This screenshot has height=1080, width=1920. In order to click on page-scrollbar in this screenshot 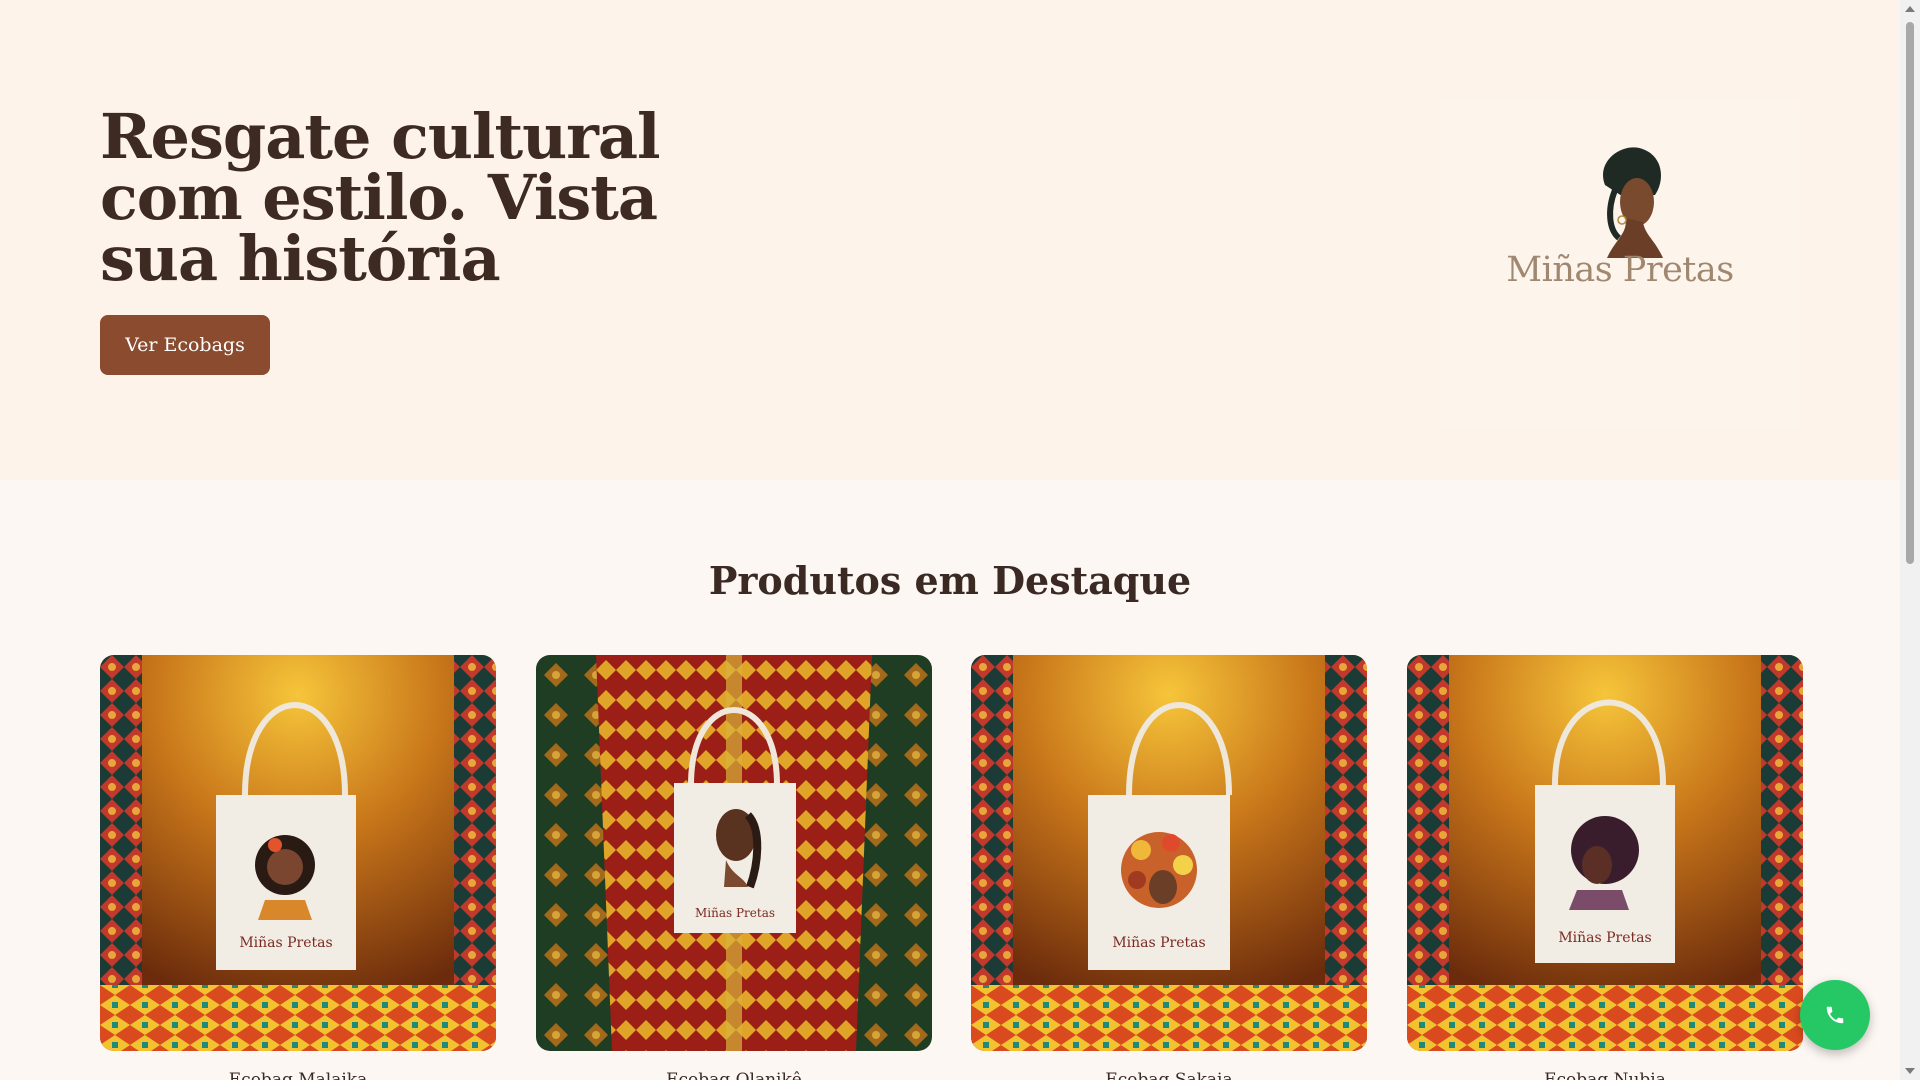, I will do `click(1910, 540)`.